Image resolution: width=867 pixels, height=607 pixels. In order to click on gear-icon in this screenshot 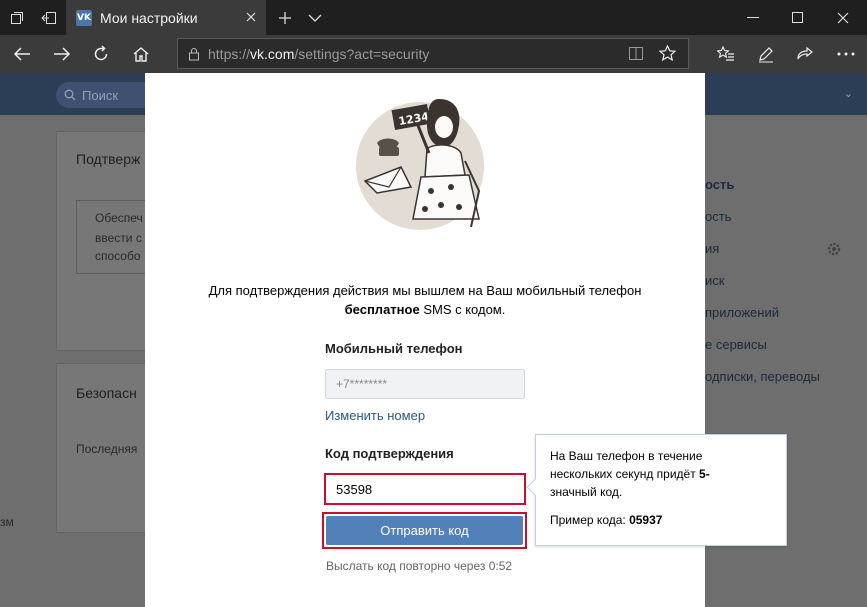, I will do `click(834, 250)`.